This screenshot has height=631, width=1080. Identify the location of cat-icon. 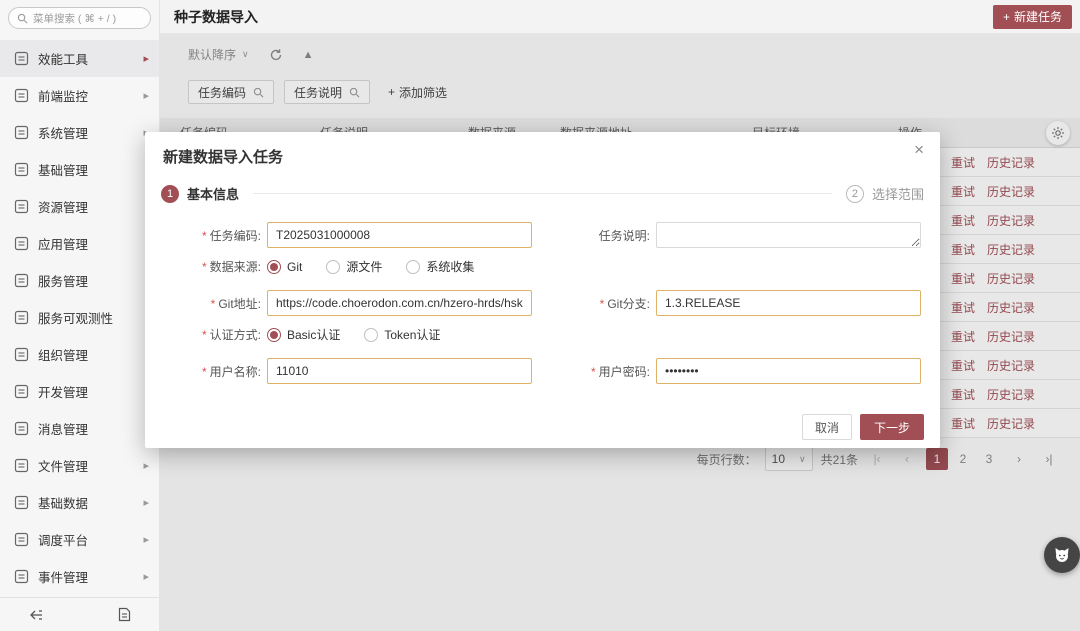
(1062, 555).